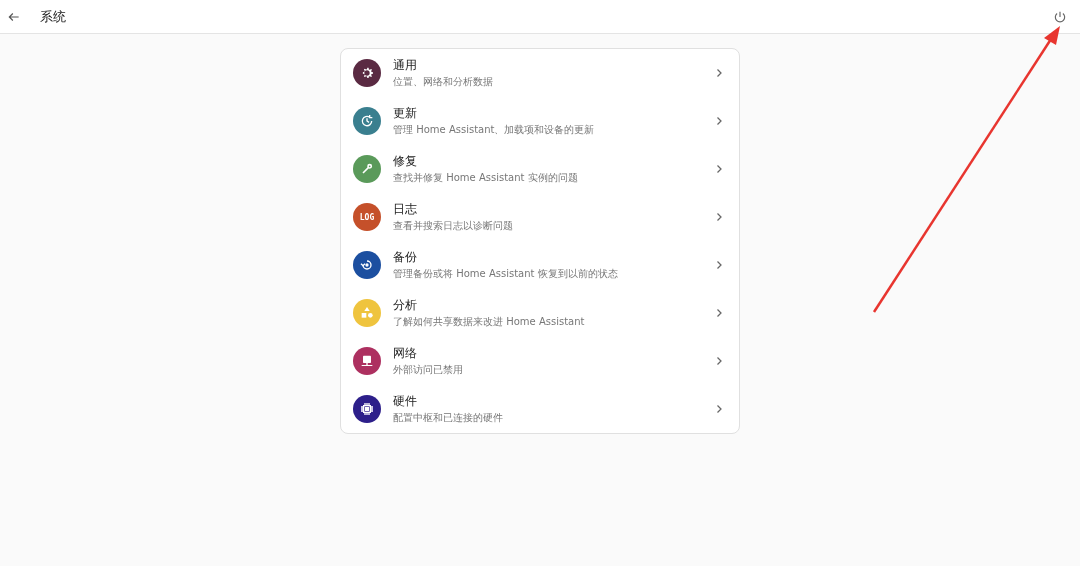 This screenshot has width=1080, height=566. Describe the element at coordinates (367, 217) in the screenshot. I see `log-text: LOG` at that location.